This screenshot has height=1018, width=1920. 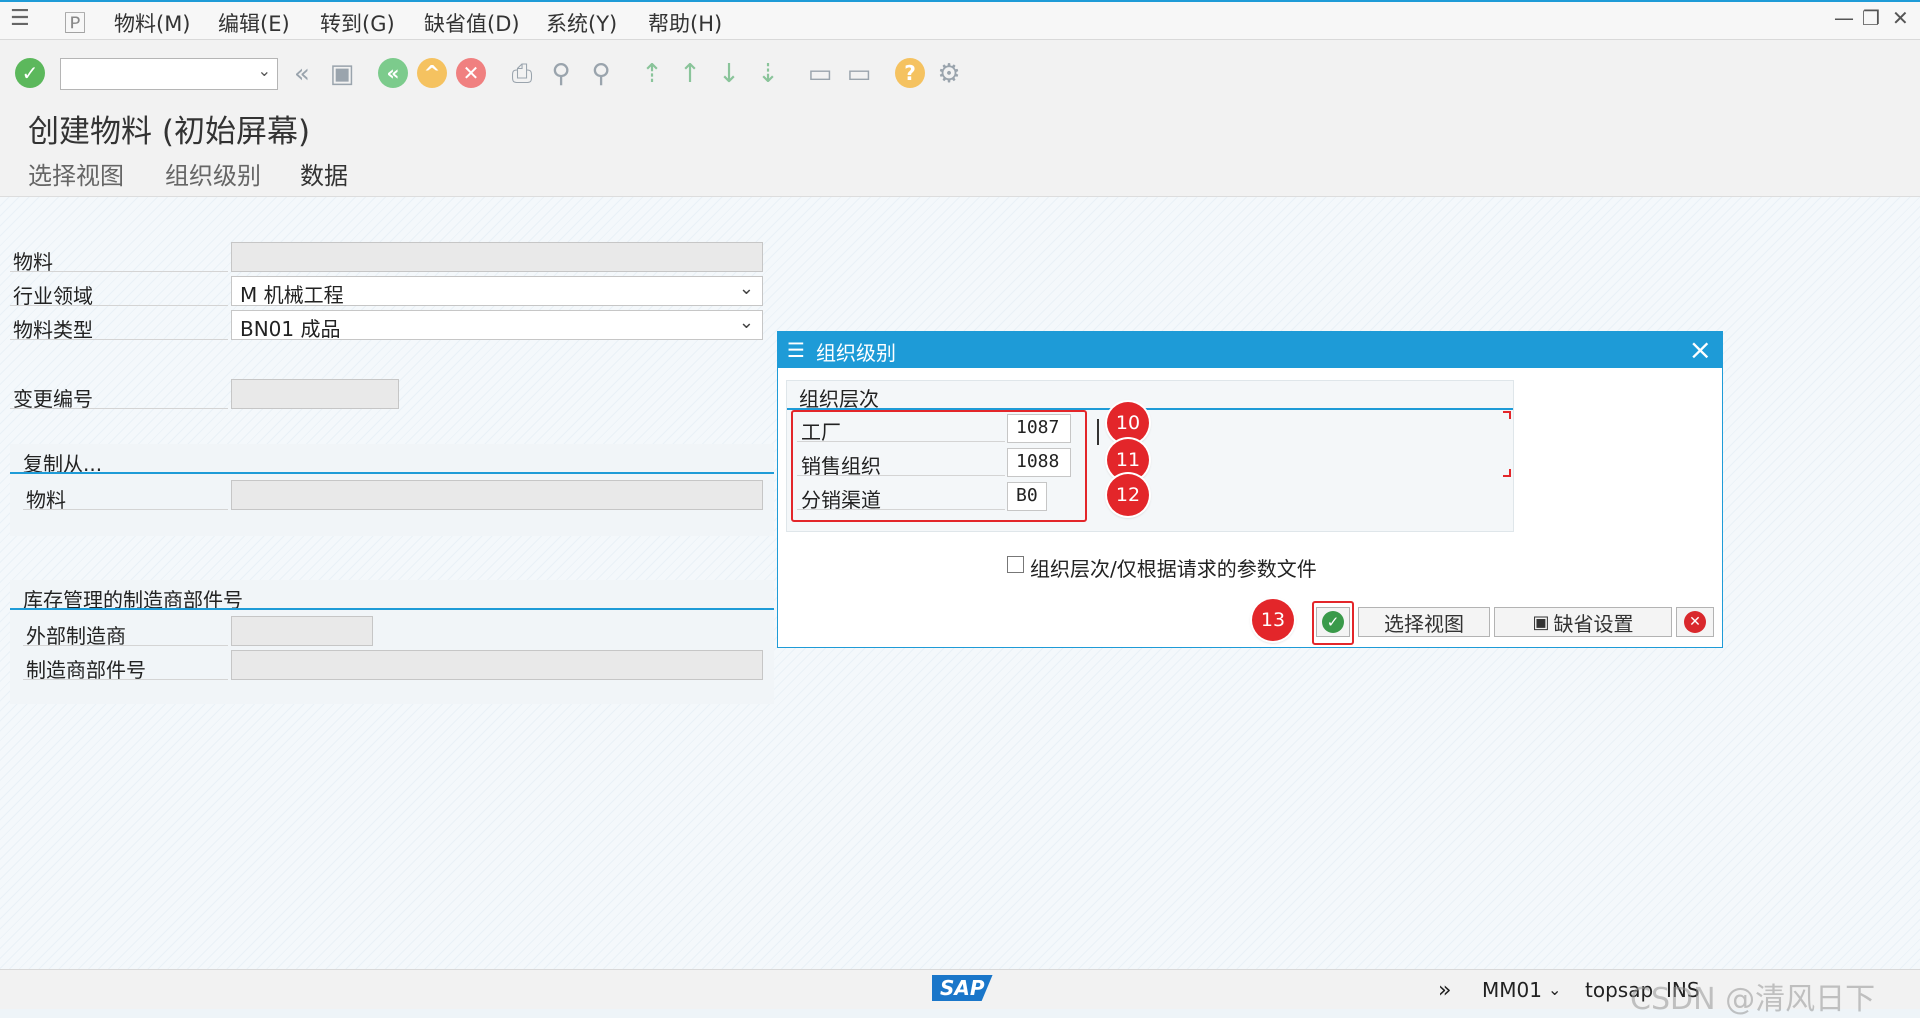 I want to click on industry-value: M 机械工程, so click(x=292, y=295).